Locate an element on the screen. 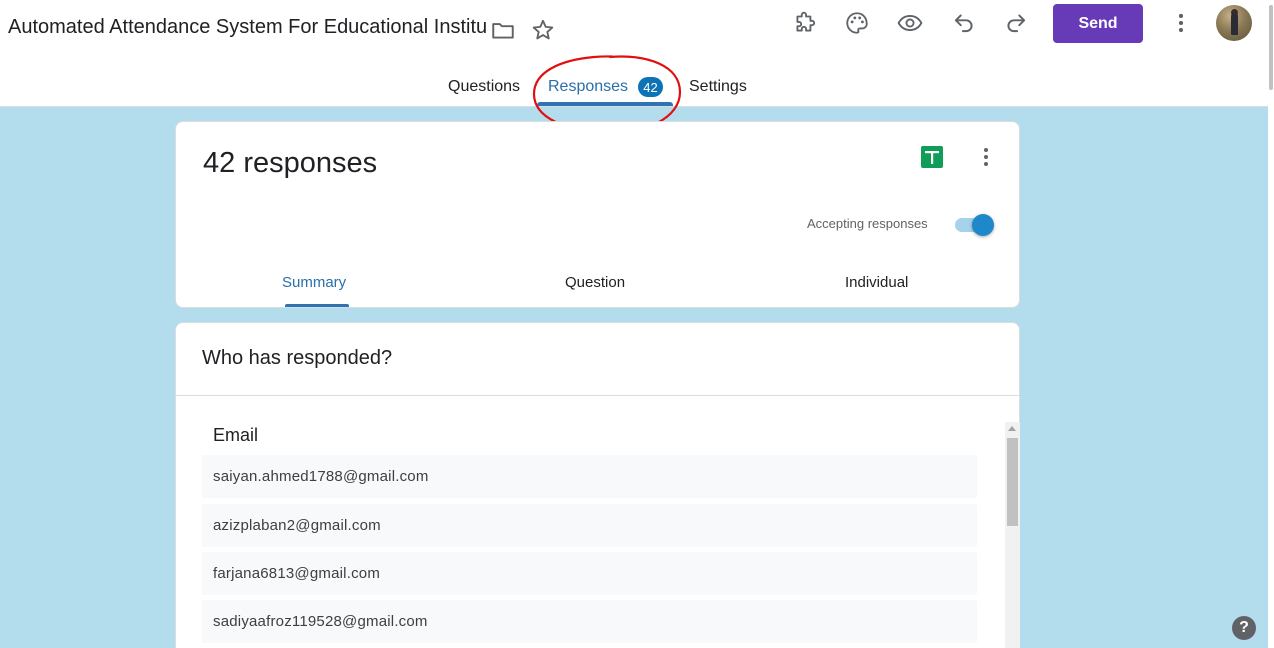 This screenshot has height=648, width=1274. more-vert-icon is located at coordinates (1181, 23).